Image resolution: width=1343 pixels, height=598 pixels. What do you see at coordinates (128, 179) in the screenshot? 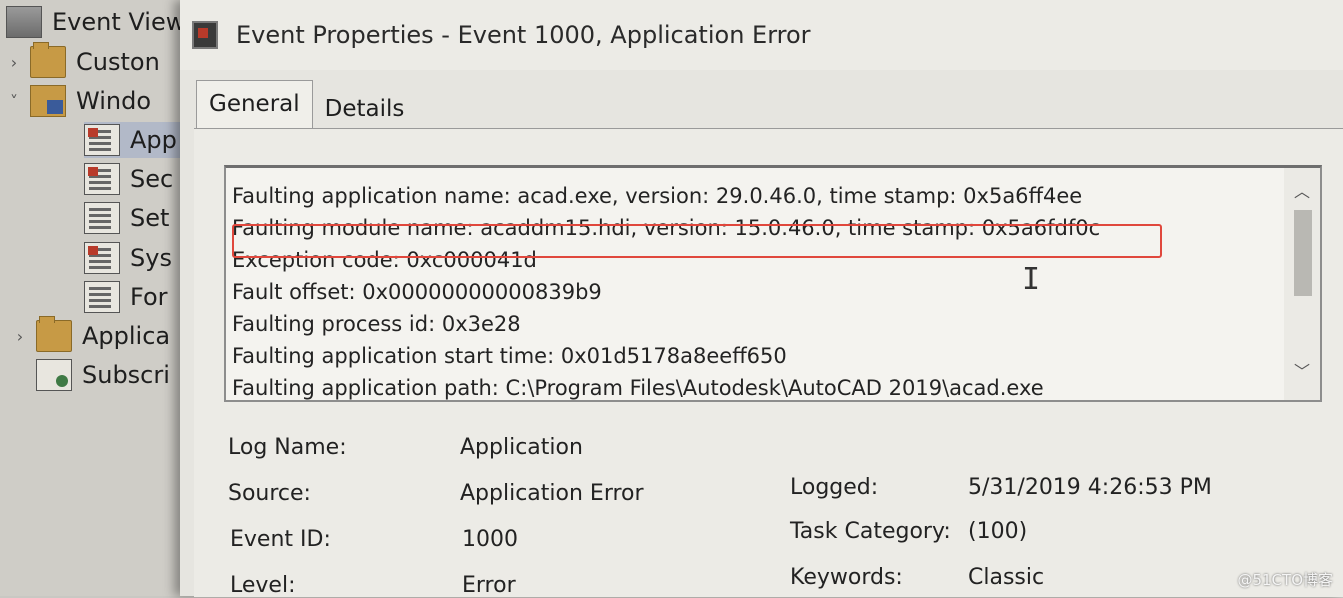
I see `tree-item-security: Sec` at bounding box center [128, 179].